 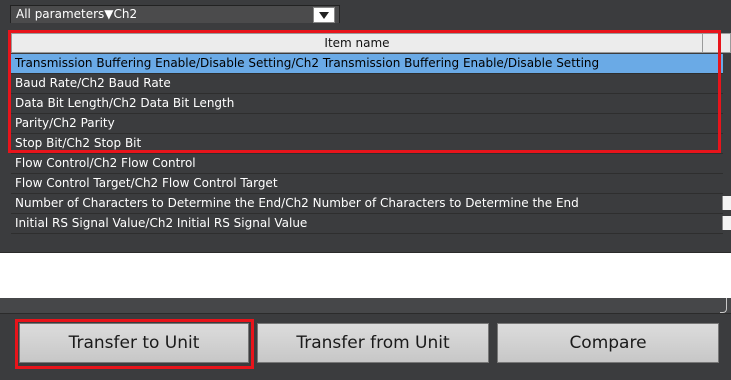 What do you see at coordinates (324, 15) in the screenshot?
I see `dropdown-arrow-icon` at bounding box center [324, 15].